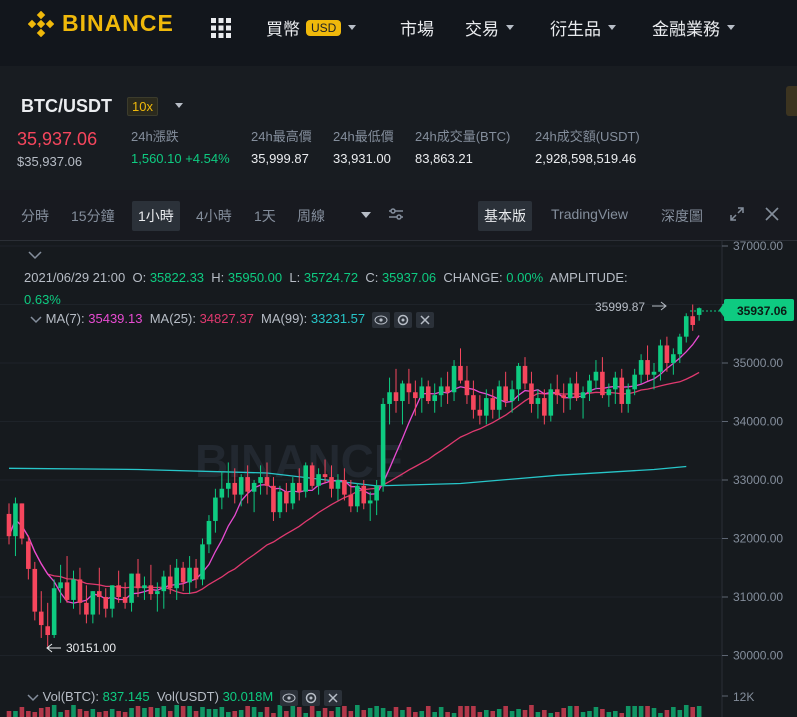 This screenshot has height=717, width=797. What do you see at coordinates (221, 28) in the screenshot?
I see `apps-grid-icon` at bounding box center [221, 28].